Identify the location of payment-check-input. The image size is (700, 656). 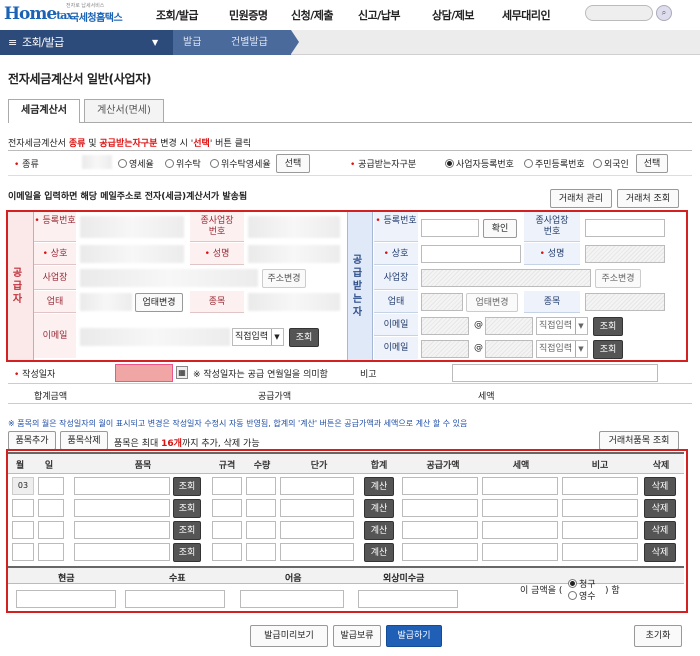
(175, 599).